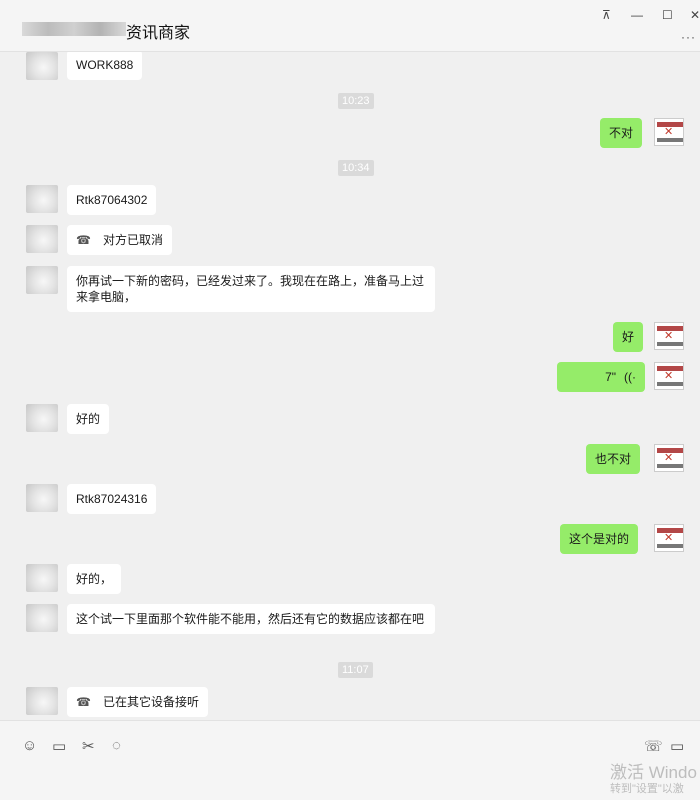 The image size is (700, 800). What do you see at coordinates (613, 459) in the screenshot?
I see `message-bubble: 也不对` at bounding box center [613, 459].